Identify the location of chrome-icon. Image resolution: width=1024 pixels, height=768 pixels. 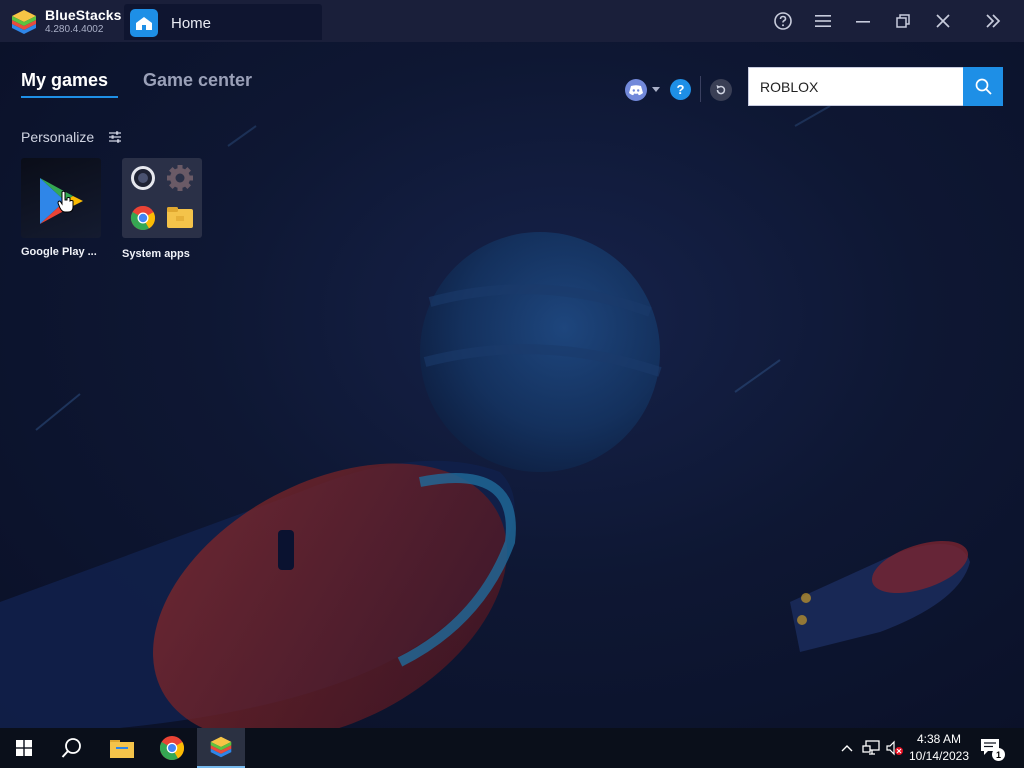
(172, 748).